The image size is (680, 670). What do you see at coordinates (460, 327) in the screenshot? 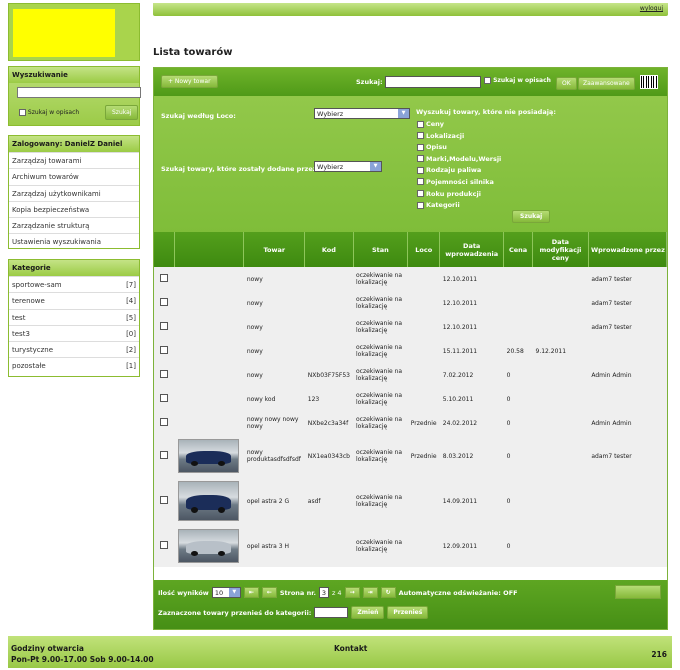
I see `cell-data: 12.10.2011` at bounding box center [460, 327].